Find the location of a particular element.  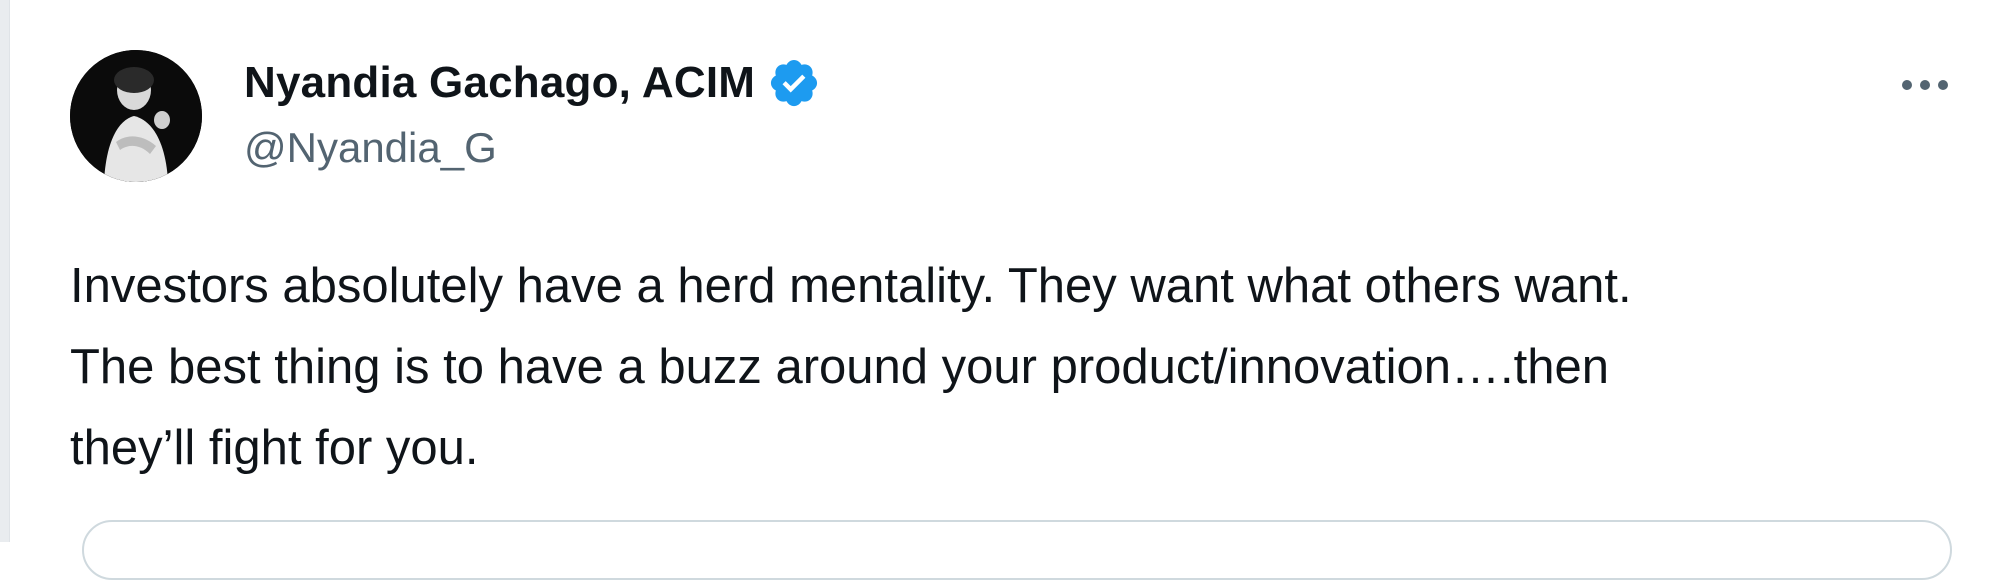

more-options-button is located at coordinates (1925, 85).